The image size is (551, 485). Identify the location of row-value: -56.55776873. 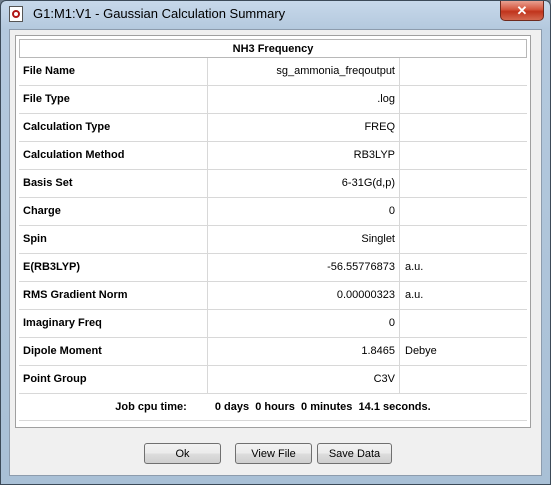
(304, 267).